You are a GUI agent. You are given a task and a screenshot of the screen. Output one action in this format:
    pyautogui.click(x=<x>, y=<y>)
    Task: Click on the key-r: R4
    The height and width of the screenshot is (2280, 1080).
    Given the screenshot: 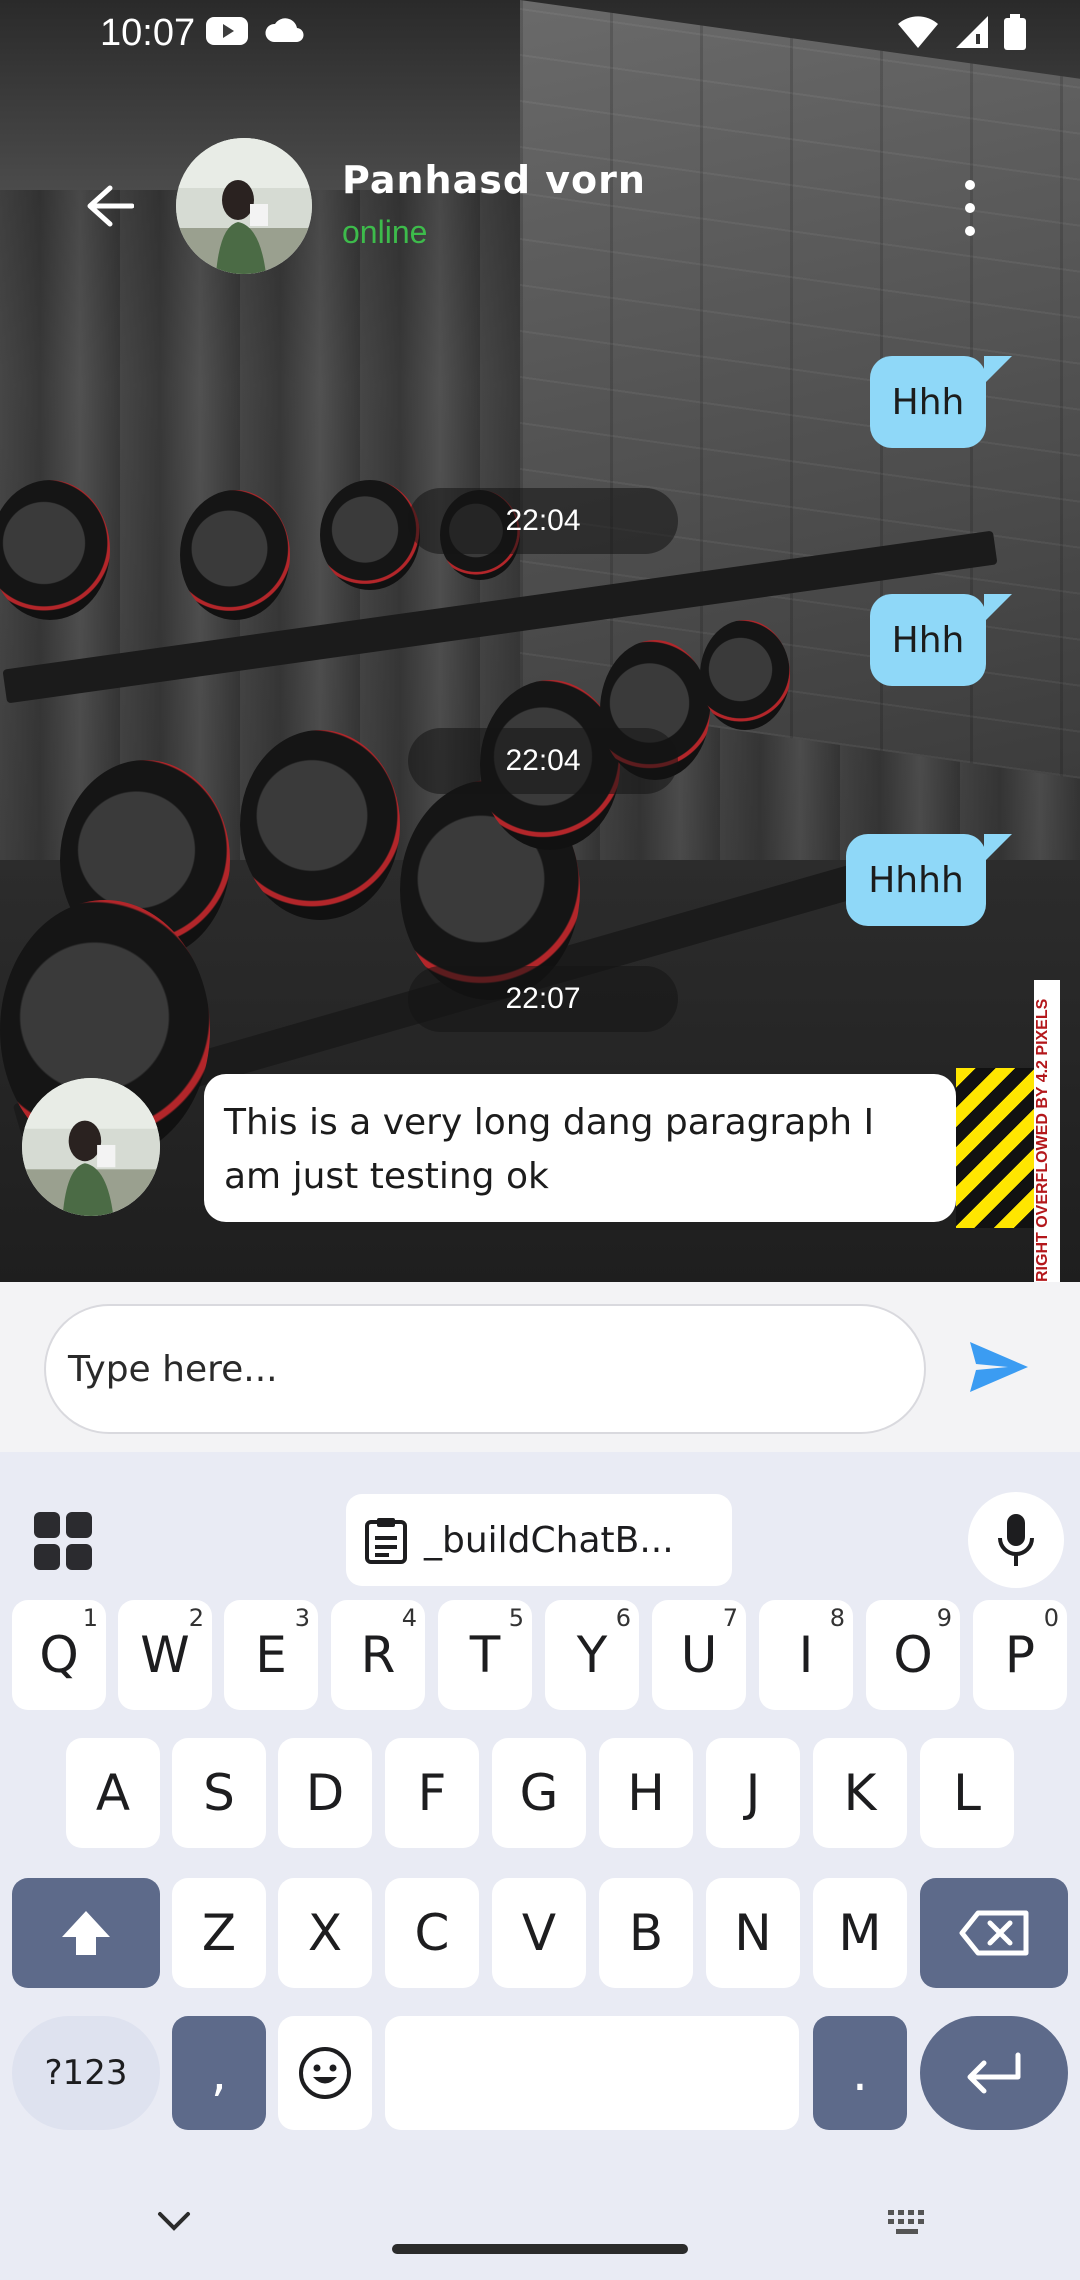 What is the action you would take?
    pyautogui.click(x=378, y=1655)
    